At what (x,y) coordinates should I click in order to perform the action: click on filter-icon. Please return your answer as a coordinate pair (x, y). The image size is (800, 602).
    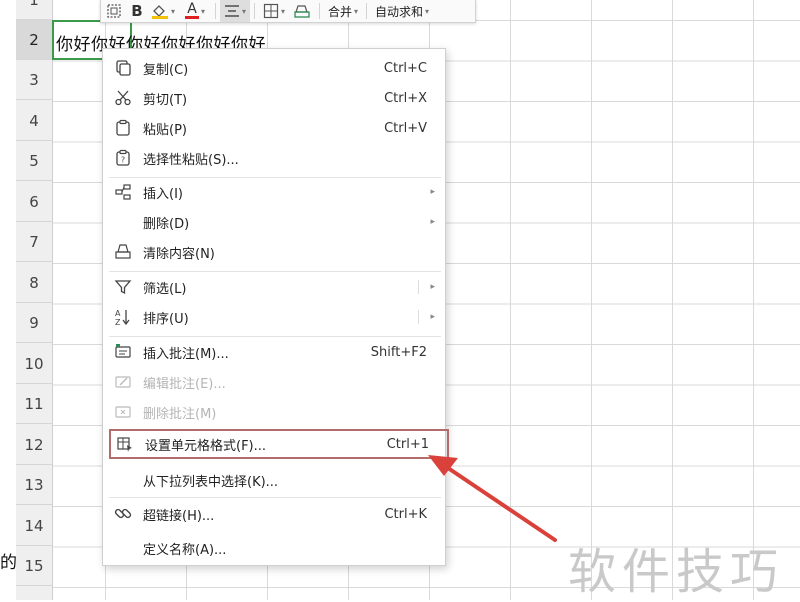
    Looking at the image, I should click on (123, 287).